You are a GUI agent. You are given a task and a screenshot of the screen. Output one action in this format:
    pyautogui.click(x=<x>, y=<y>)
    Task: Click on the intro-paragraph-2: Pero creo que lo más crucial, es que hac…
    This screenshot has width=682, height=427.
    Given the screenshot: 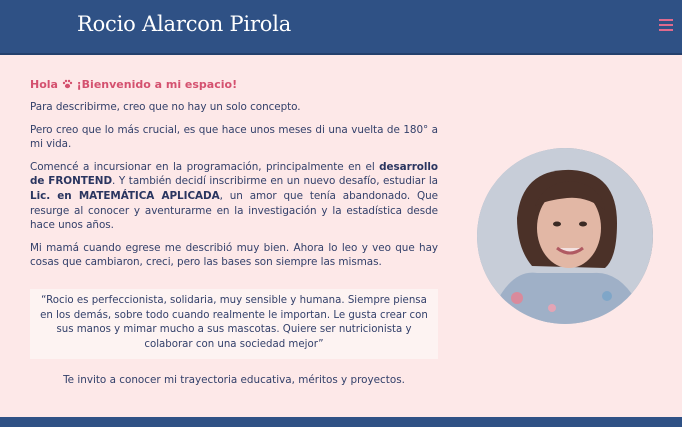 What is the action you would take?
    pyautogui.click(x=234, y=137)
    